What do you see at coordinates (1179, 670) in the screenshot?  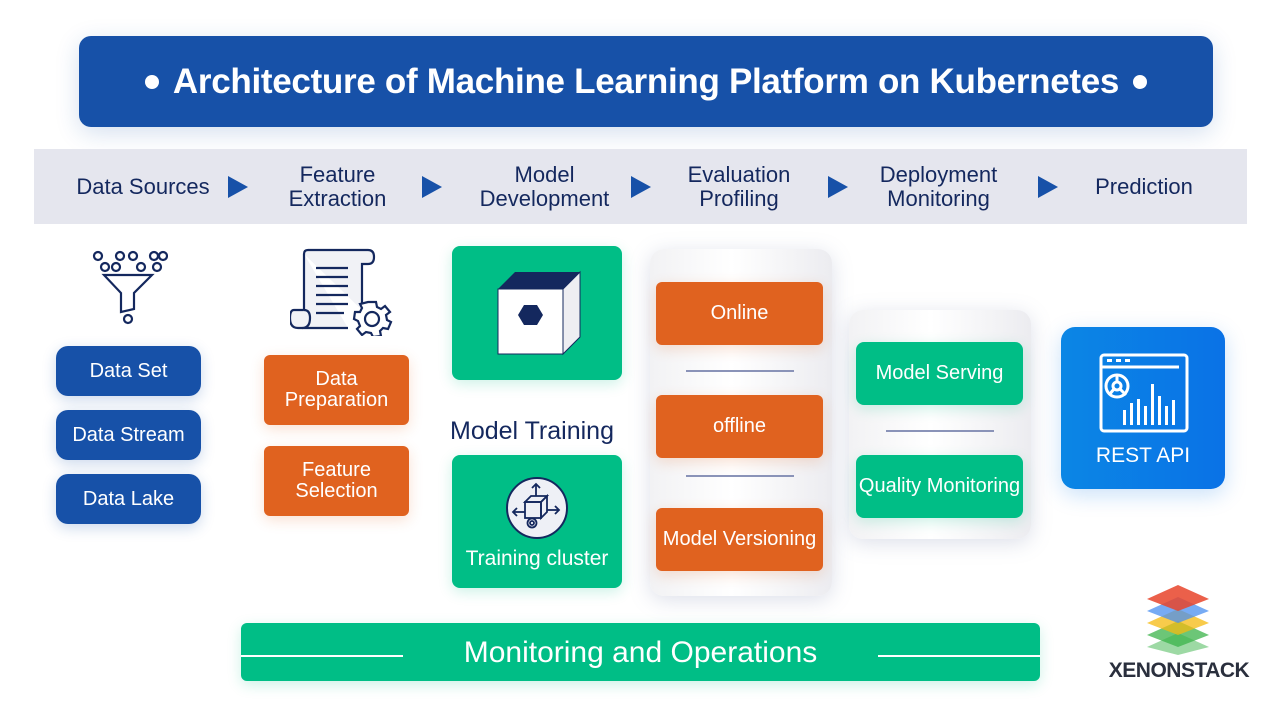 I see `brand-name: XENONSTACK` at bounding box center [1179, 670].